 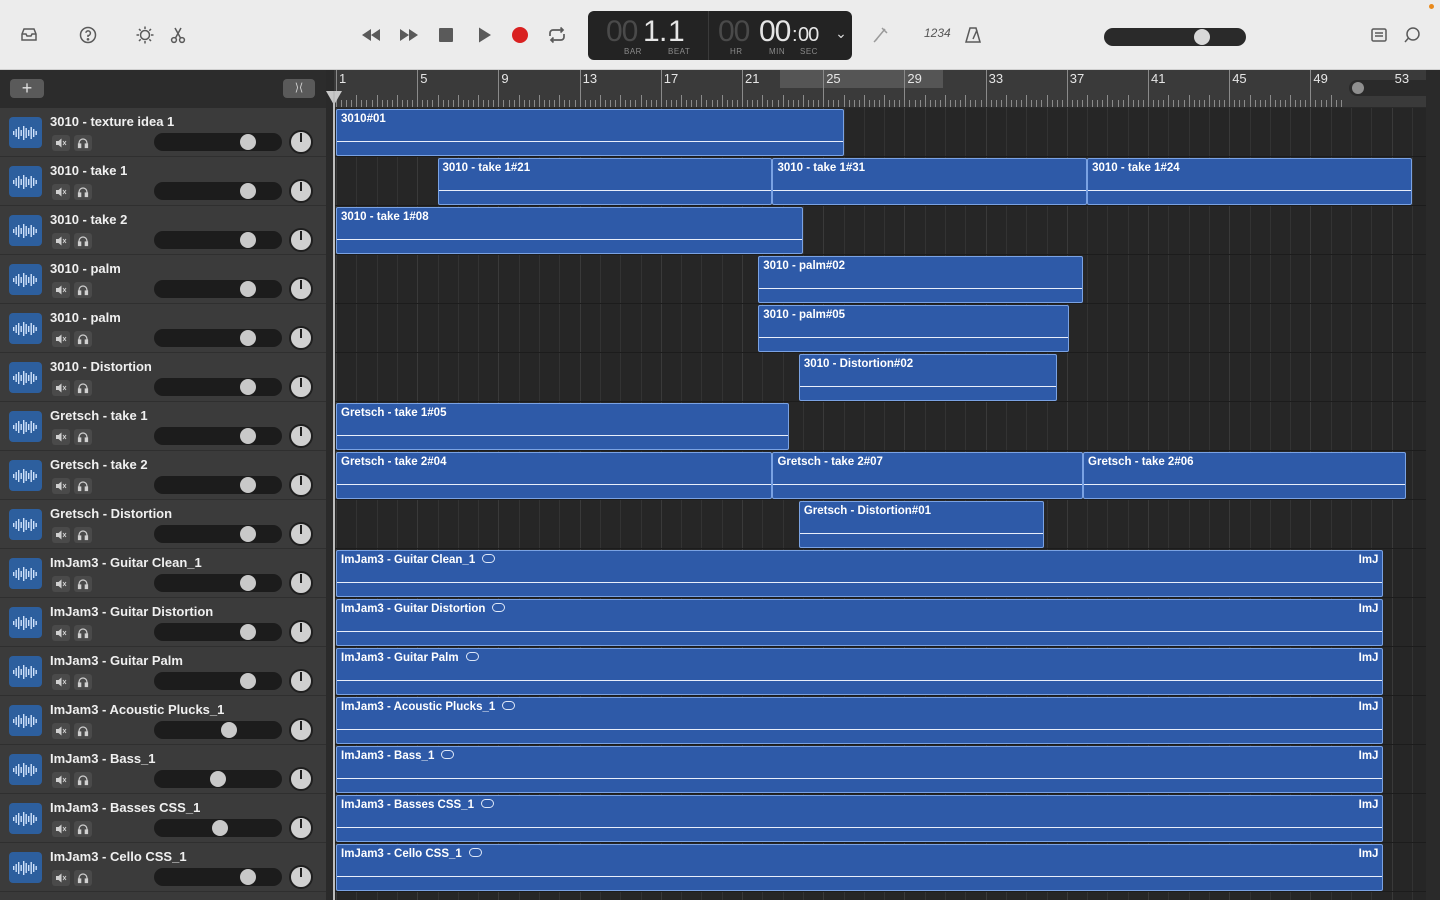 What do you see at coordinates (125, 807) in the screenshot?
I see `track-name: ImJam3 - Basses CSS_1` at bounding box center [125, 807].